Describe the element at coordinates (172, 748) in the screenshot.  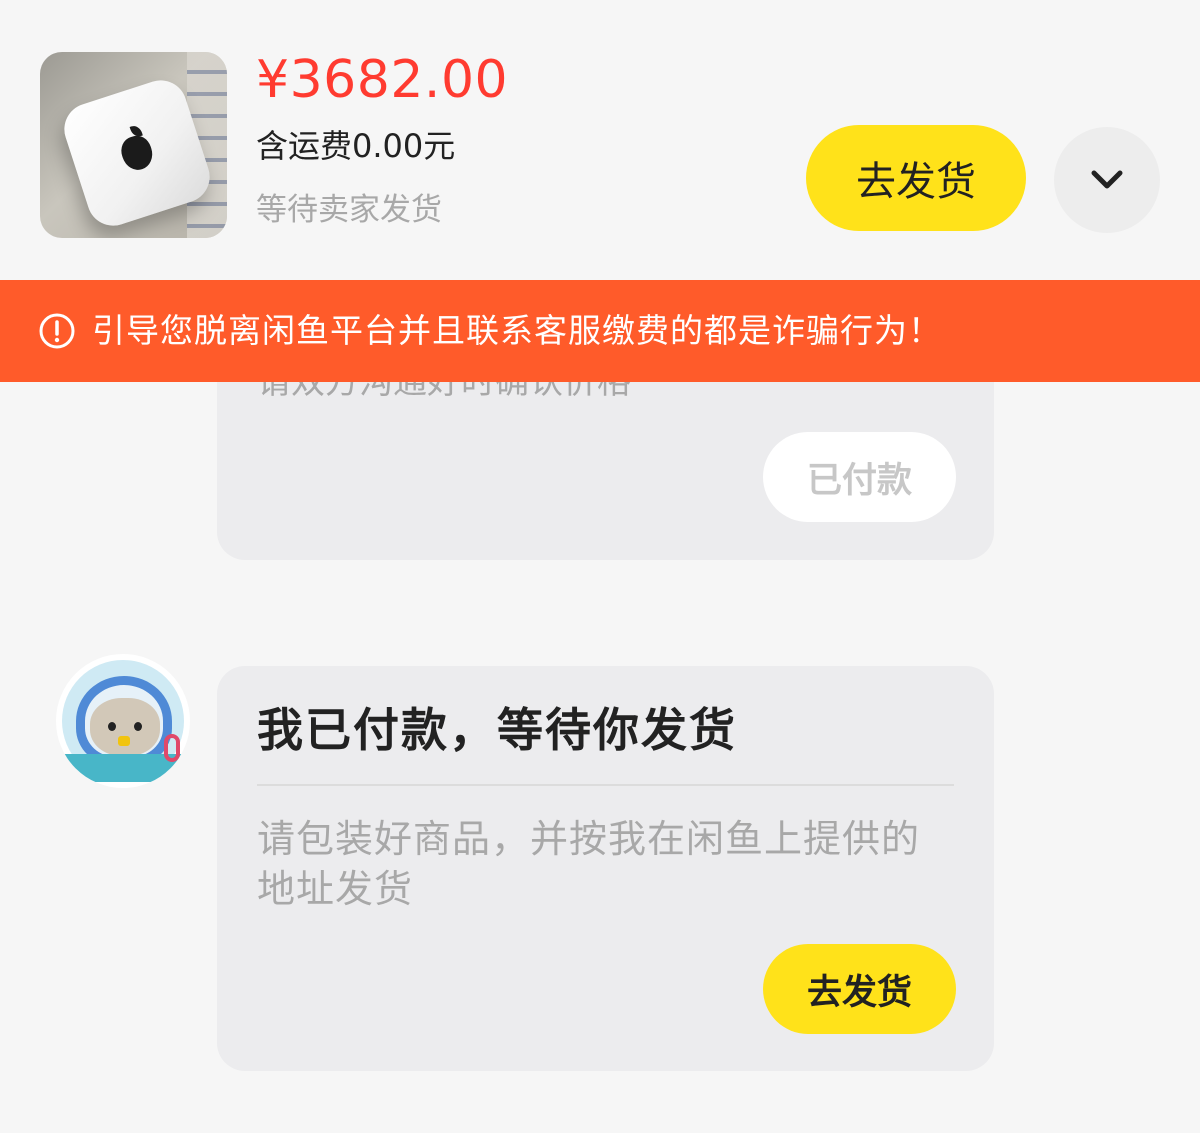
I see `phone-icon` at that location.